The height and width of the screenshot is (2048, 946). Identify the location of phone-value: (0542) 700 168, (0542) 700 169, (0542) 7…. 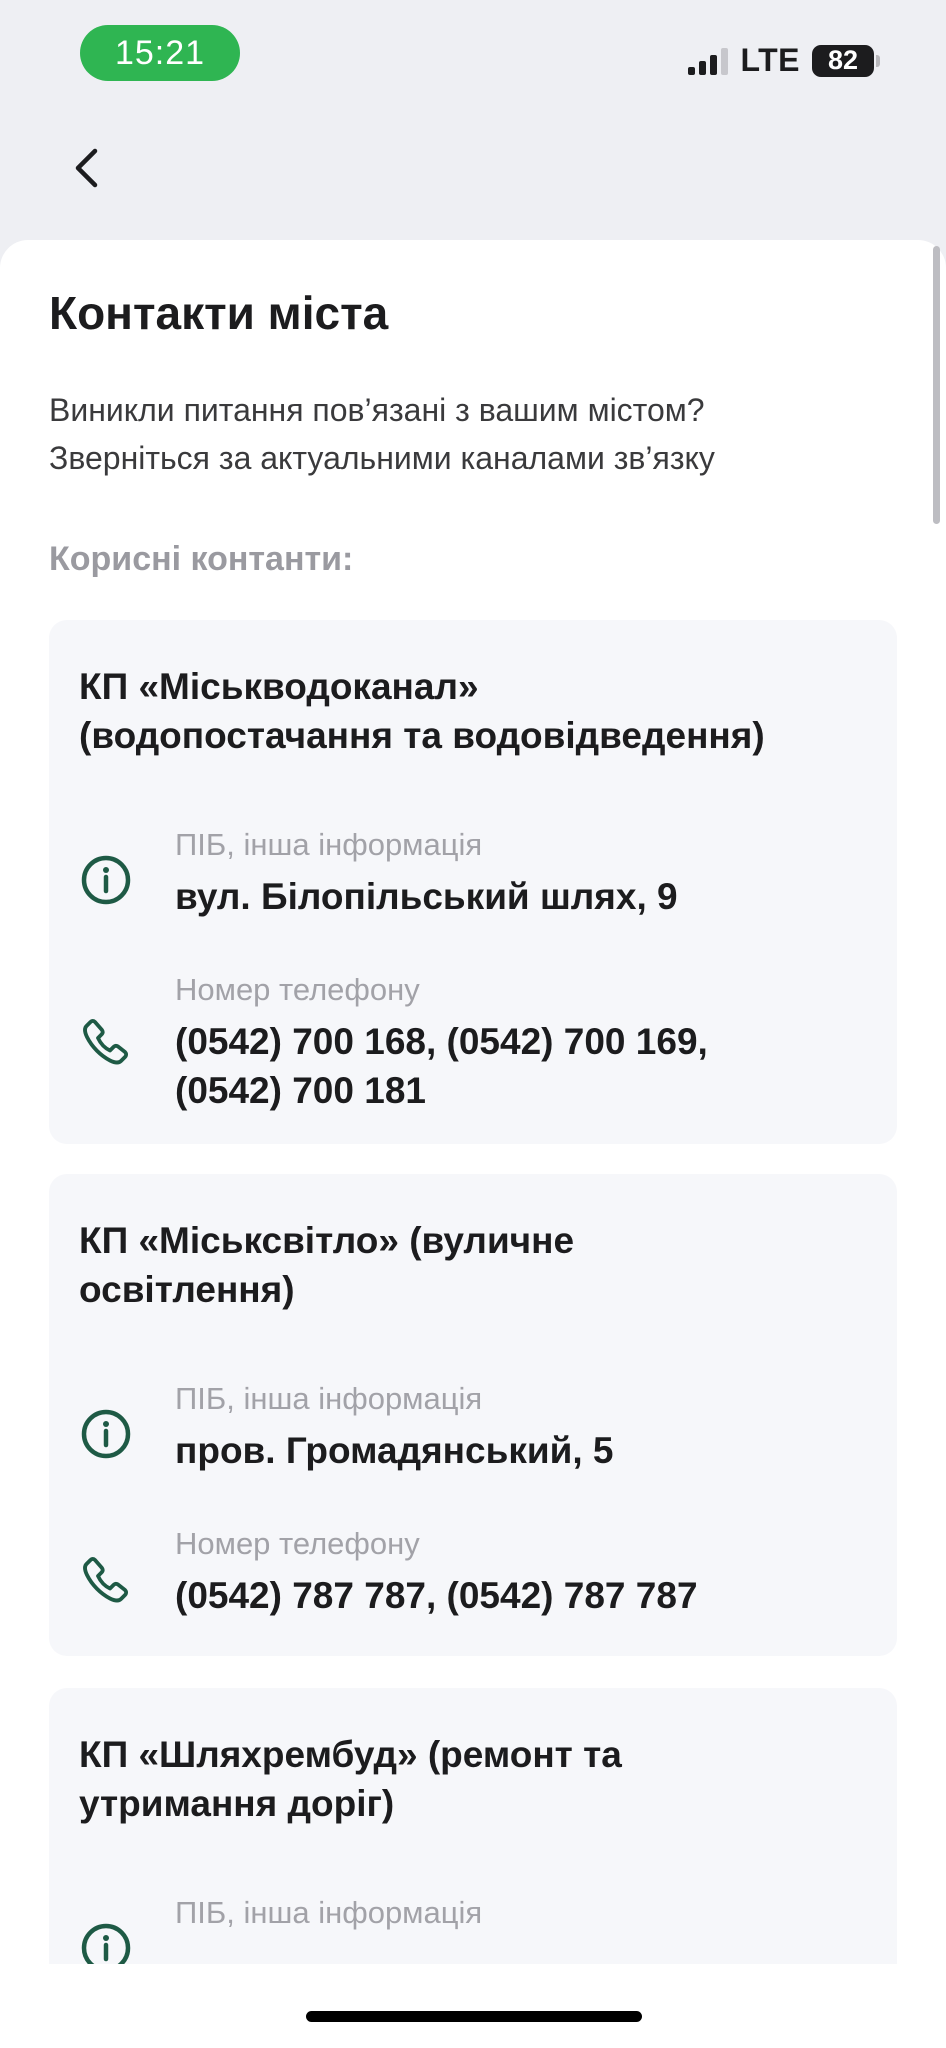
(525, 1066).